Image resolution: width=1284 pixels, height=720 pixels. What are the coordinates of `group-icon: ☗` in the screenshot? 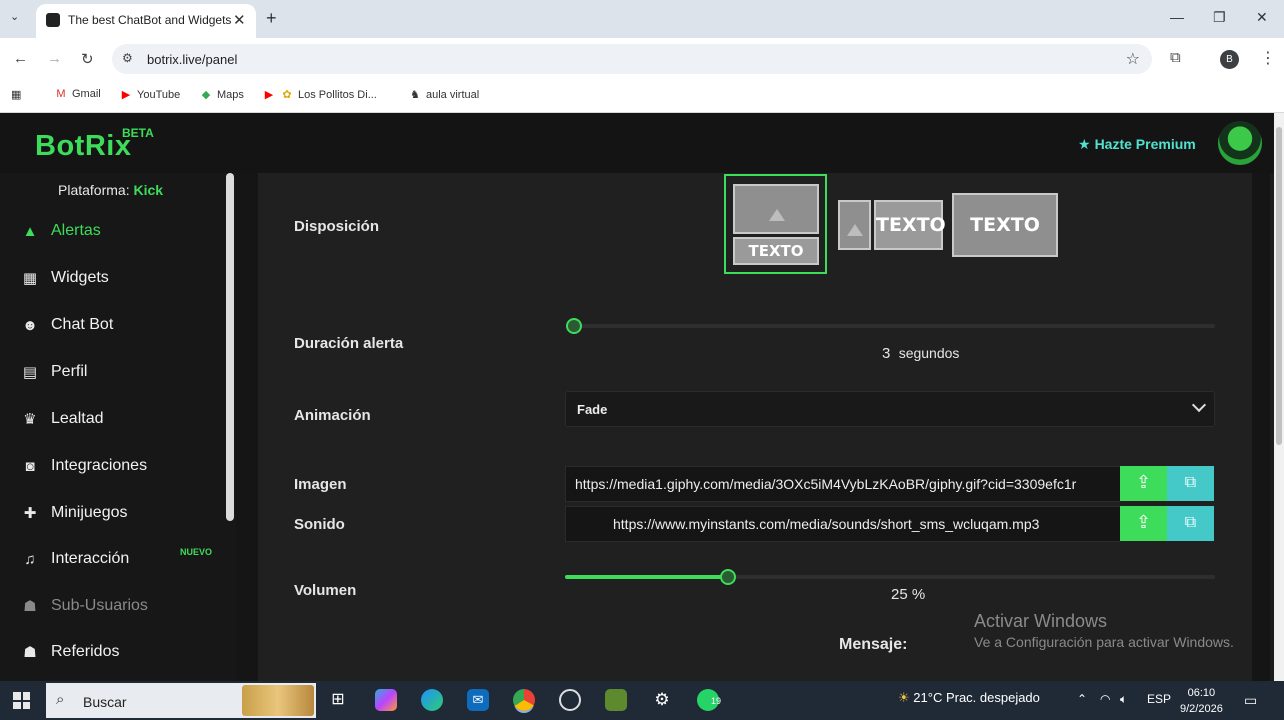 It's located at (30, 652).